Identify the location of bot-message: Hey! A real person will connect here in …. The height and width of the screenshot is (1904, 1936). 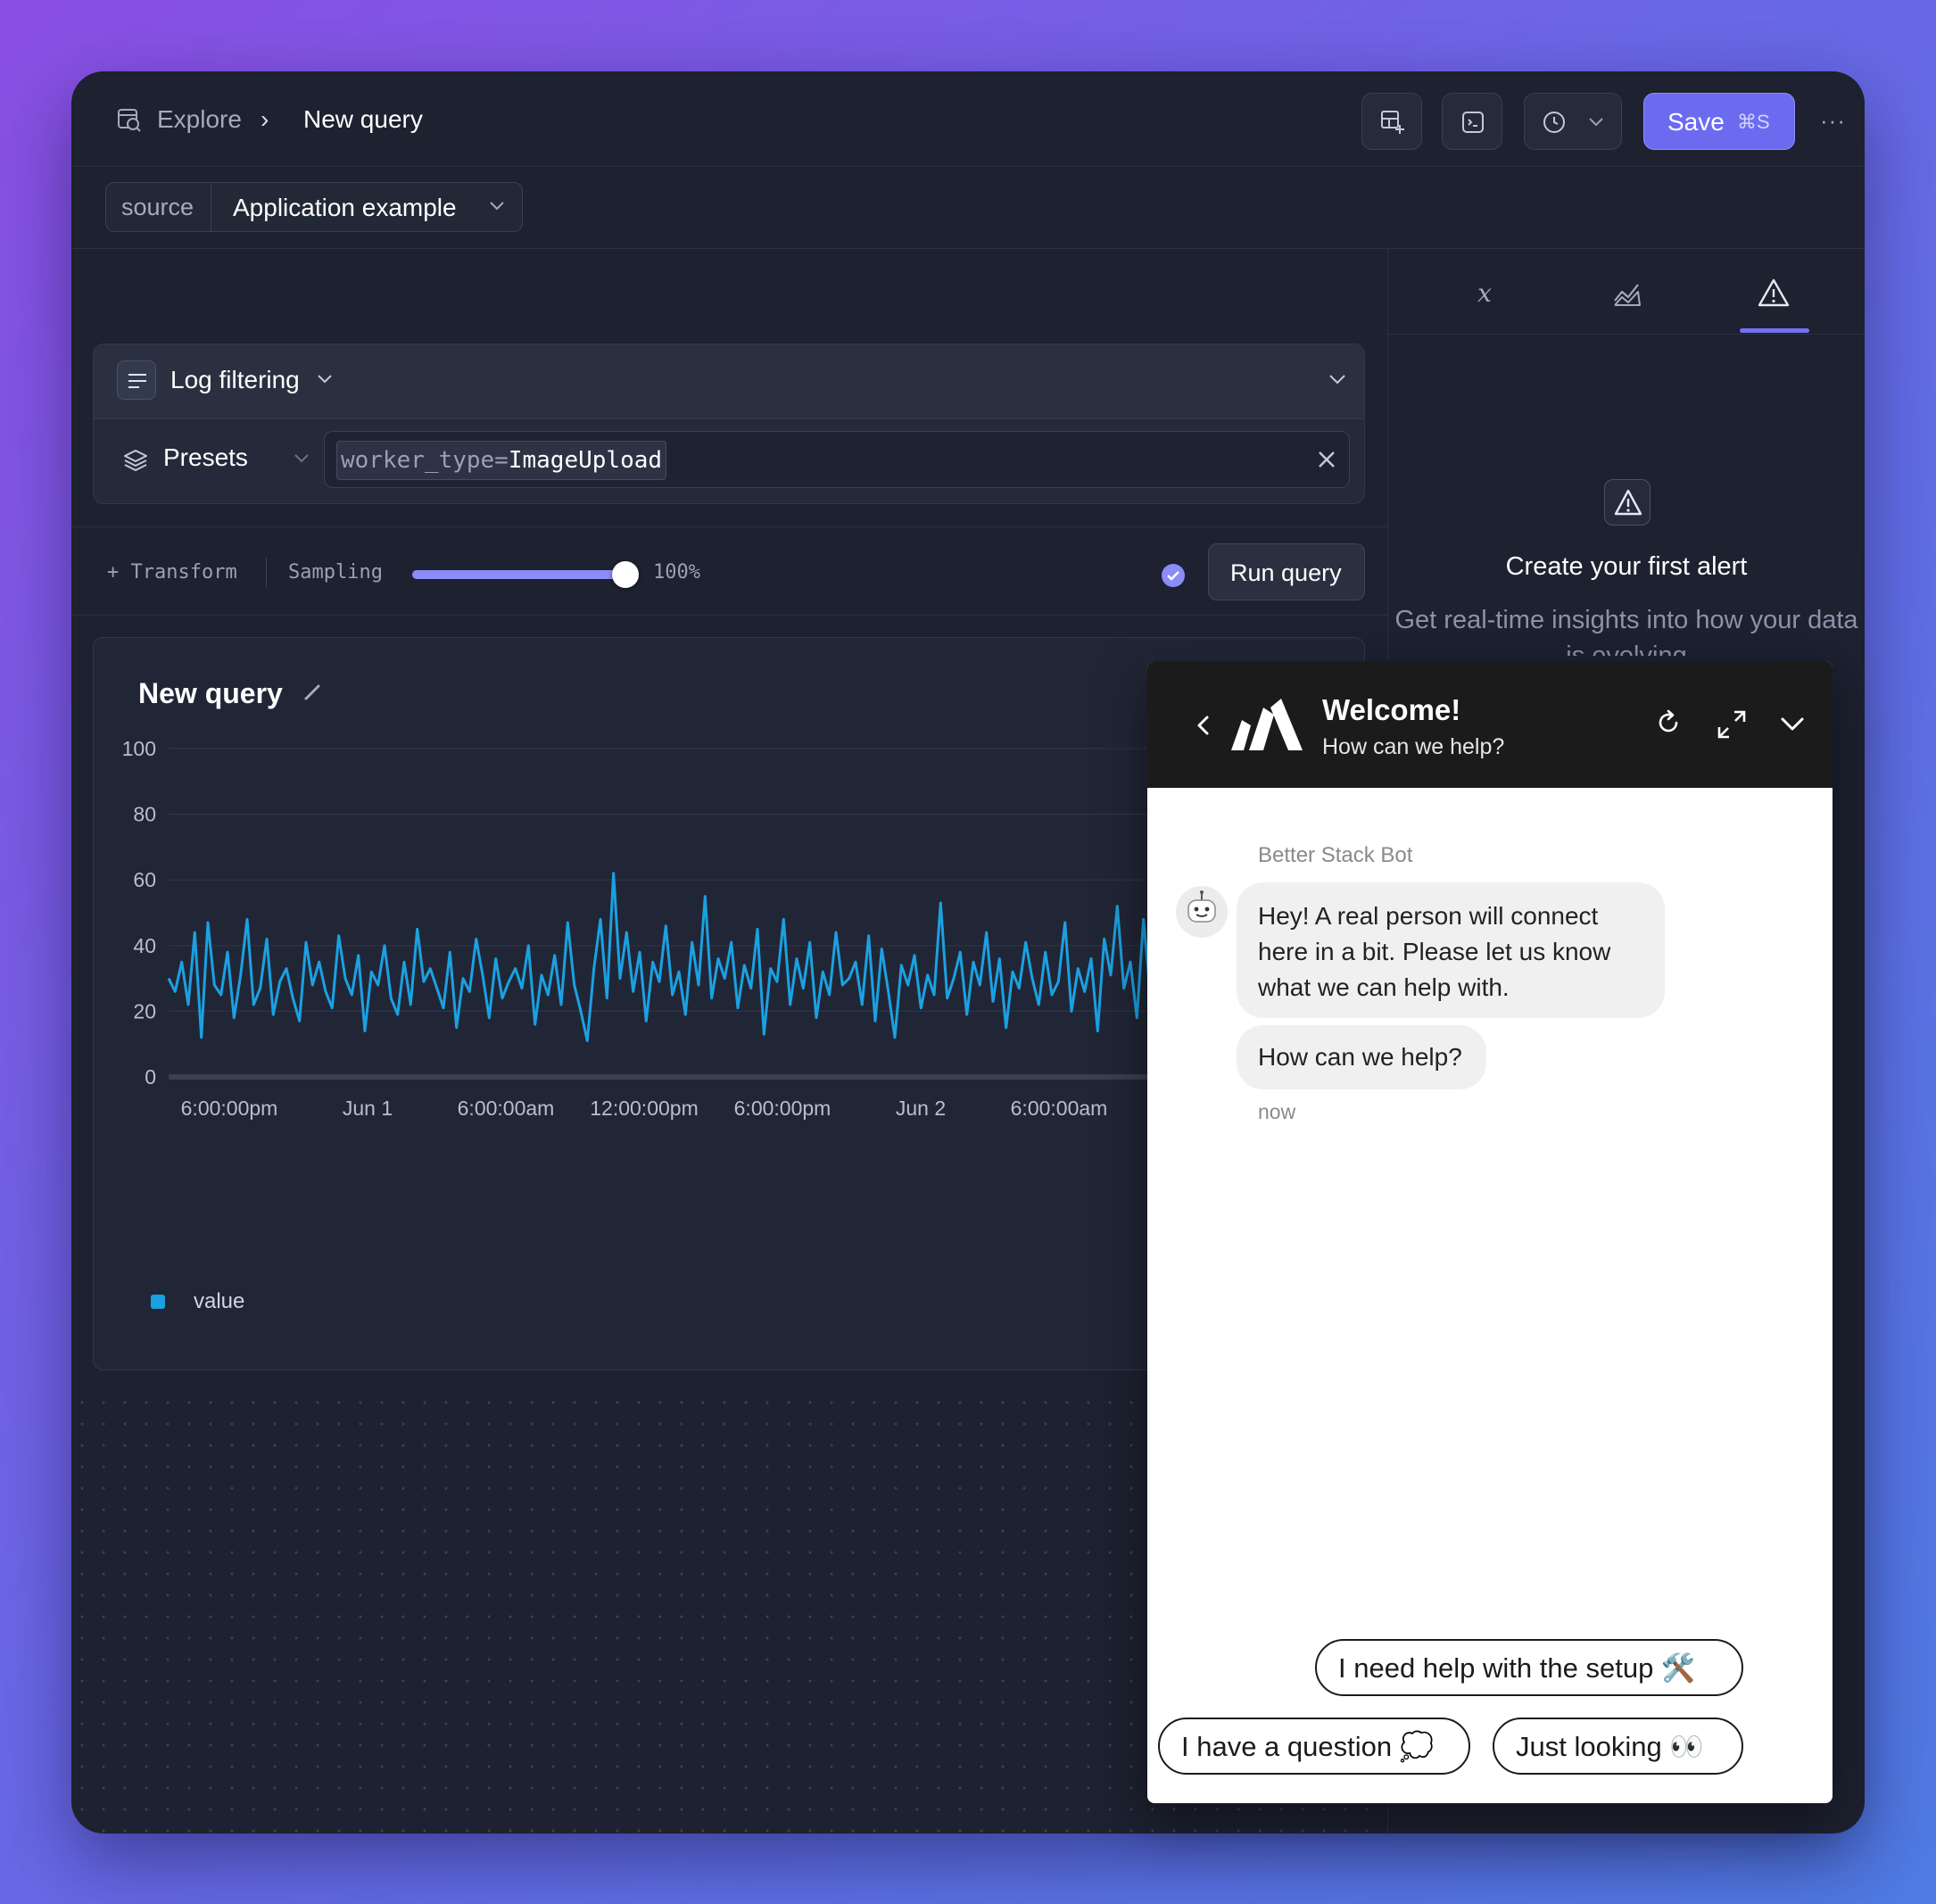
(1451, 950).